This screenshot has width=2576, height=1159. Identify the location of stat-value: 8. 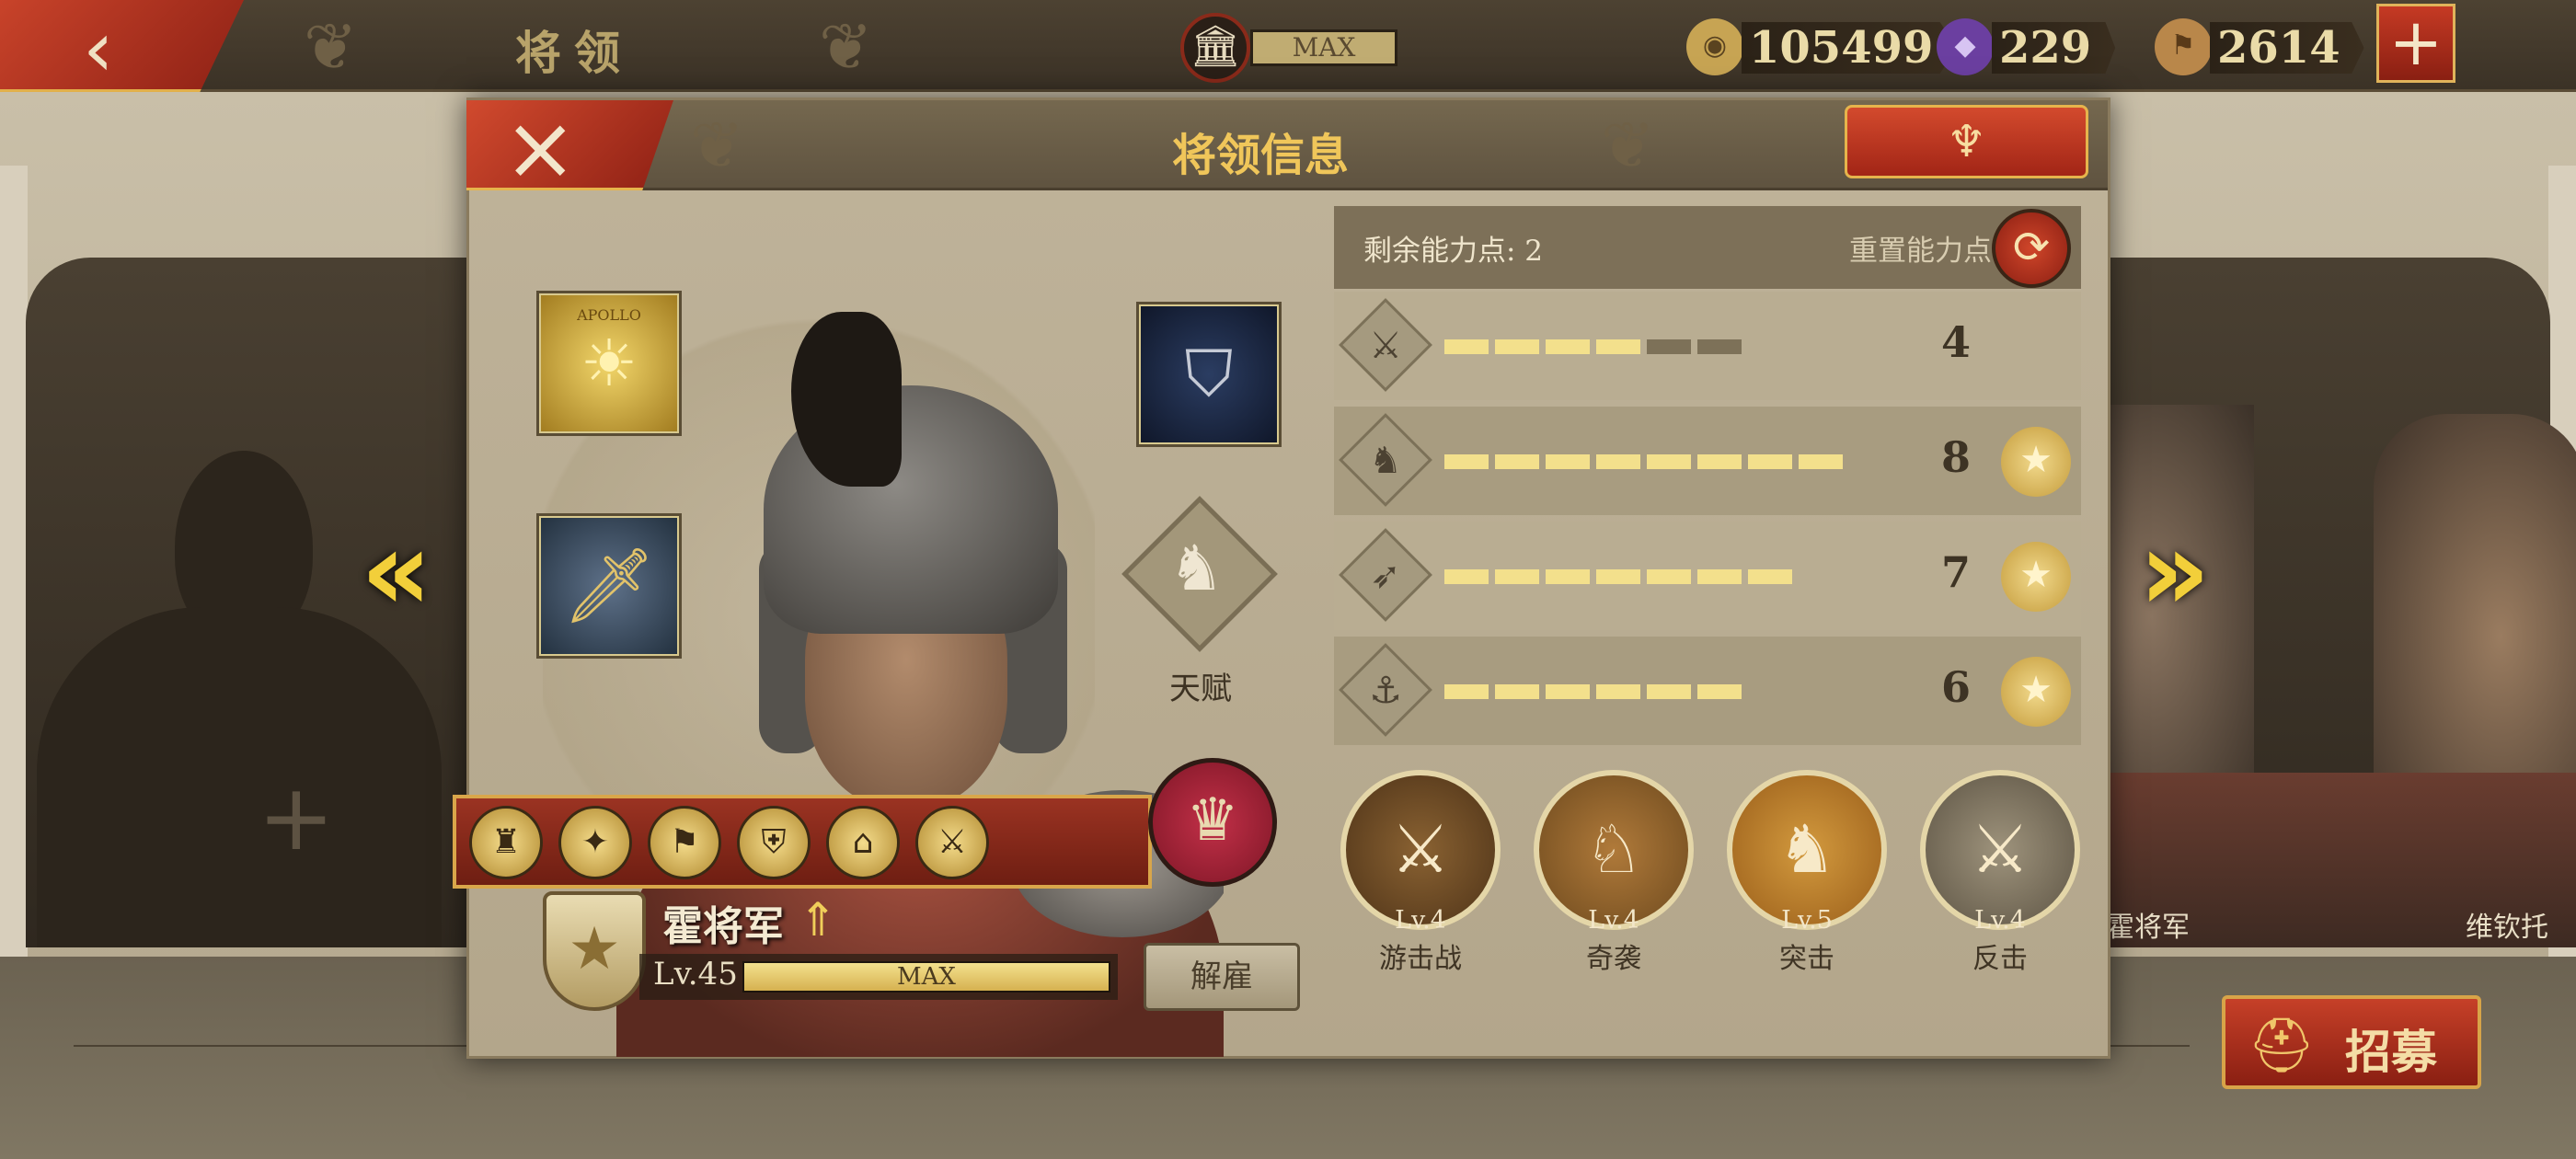
(1956, 457).